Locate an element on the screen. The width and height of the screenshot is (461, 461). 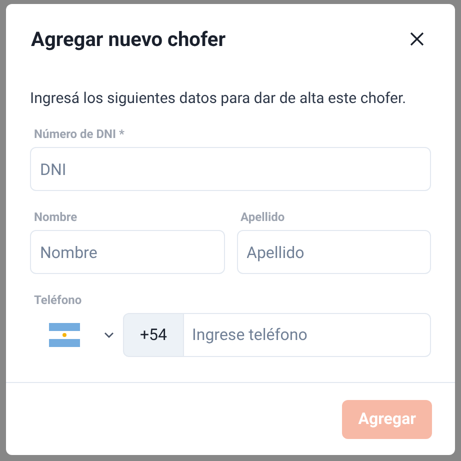
chevron-down-icon is located at coordinates (109, 335).